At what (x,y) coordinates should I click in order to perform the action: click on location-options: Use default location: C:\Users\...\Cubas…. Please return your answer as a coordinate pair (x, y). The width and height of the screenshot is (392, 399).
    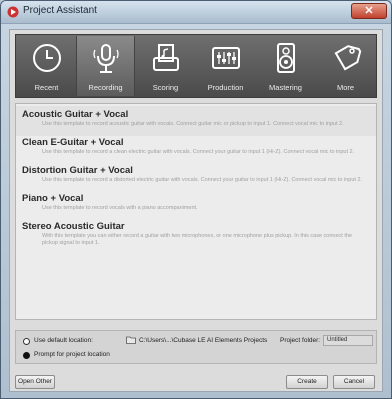
    Looking at the image, I should click on (196, 347).